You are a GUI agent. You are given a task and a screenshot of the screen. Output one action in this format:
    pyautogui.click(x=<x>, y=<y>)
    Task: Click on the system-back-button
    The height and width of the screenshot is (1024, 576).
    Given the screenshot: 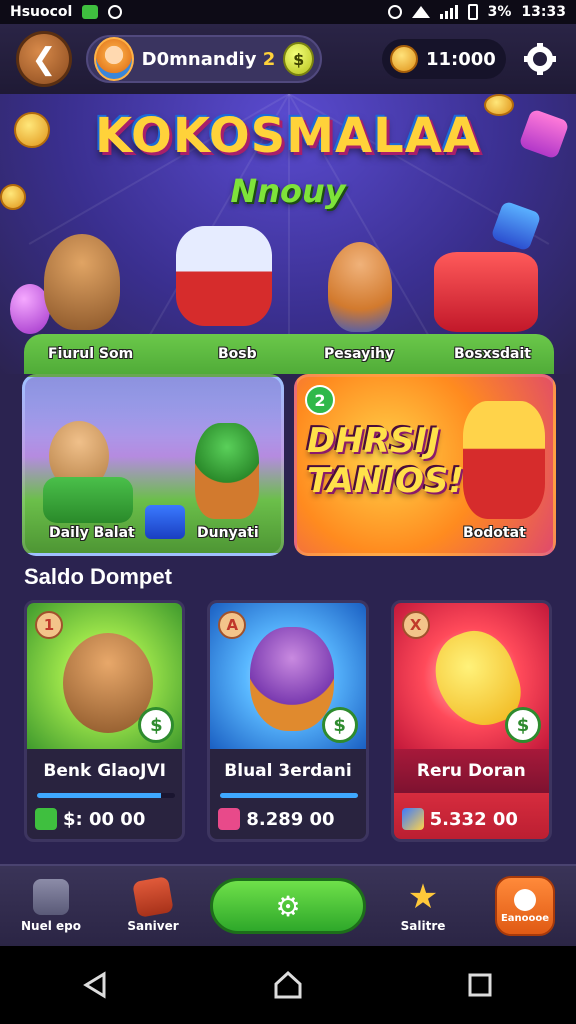 What is the action you would take?
    pyautogui.click(x=96, y=985)
    